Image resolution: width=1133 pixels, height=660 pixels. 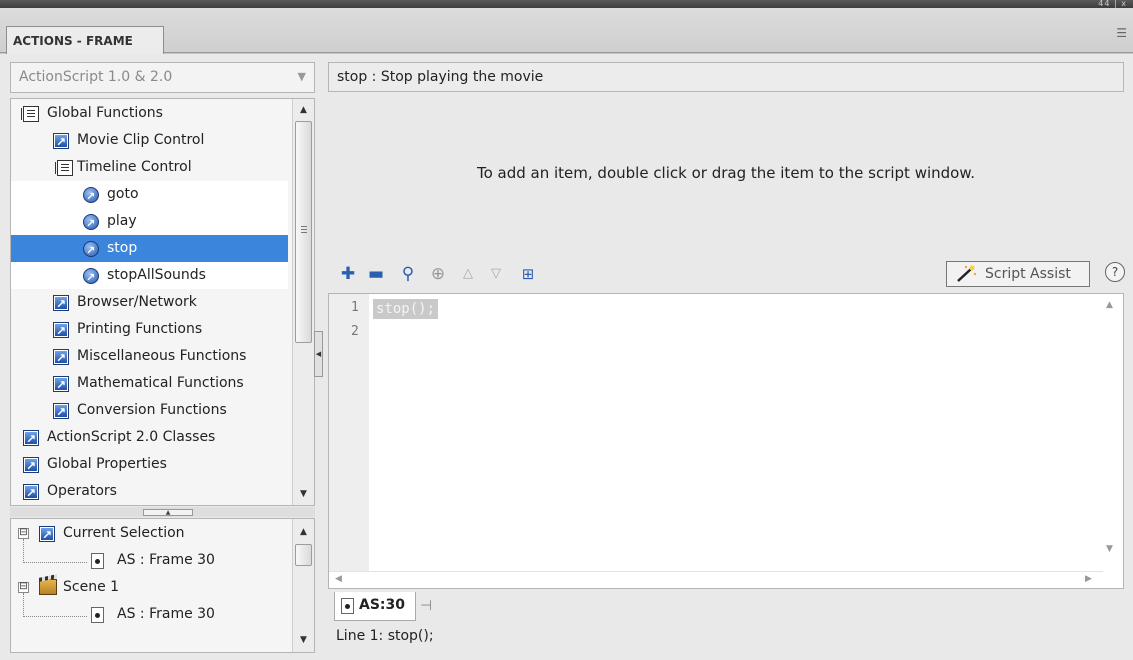 I want to click on magic-wand-icon, so click(x=967, y=273).